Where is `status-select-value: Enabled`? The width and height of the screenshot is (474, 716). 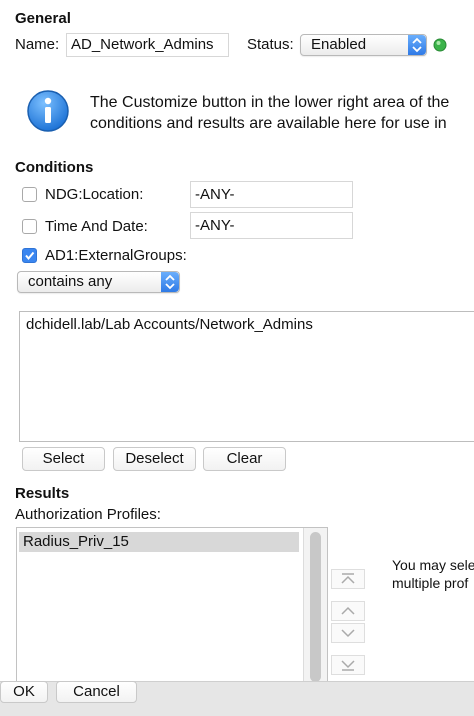
status-select-value: Enabled is located at coordinates (339, 44).